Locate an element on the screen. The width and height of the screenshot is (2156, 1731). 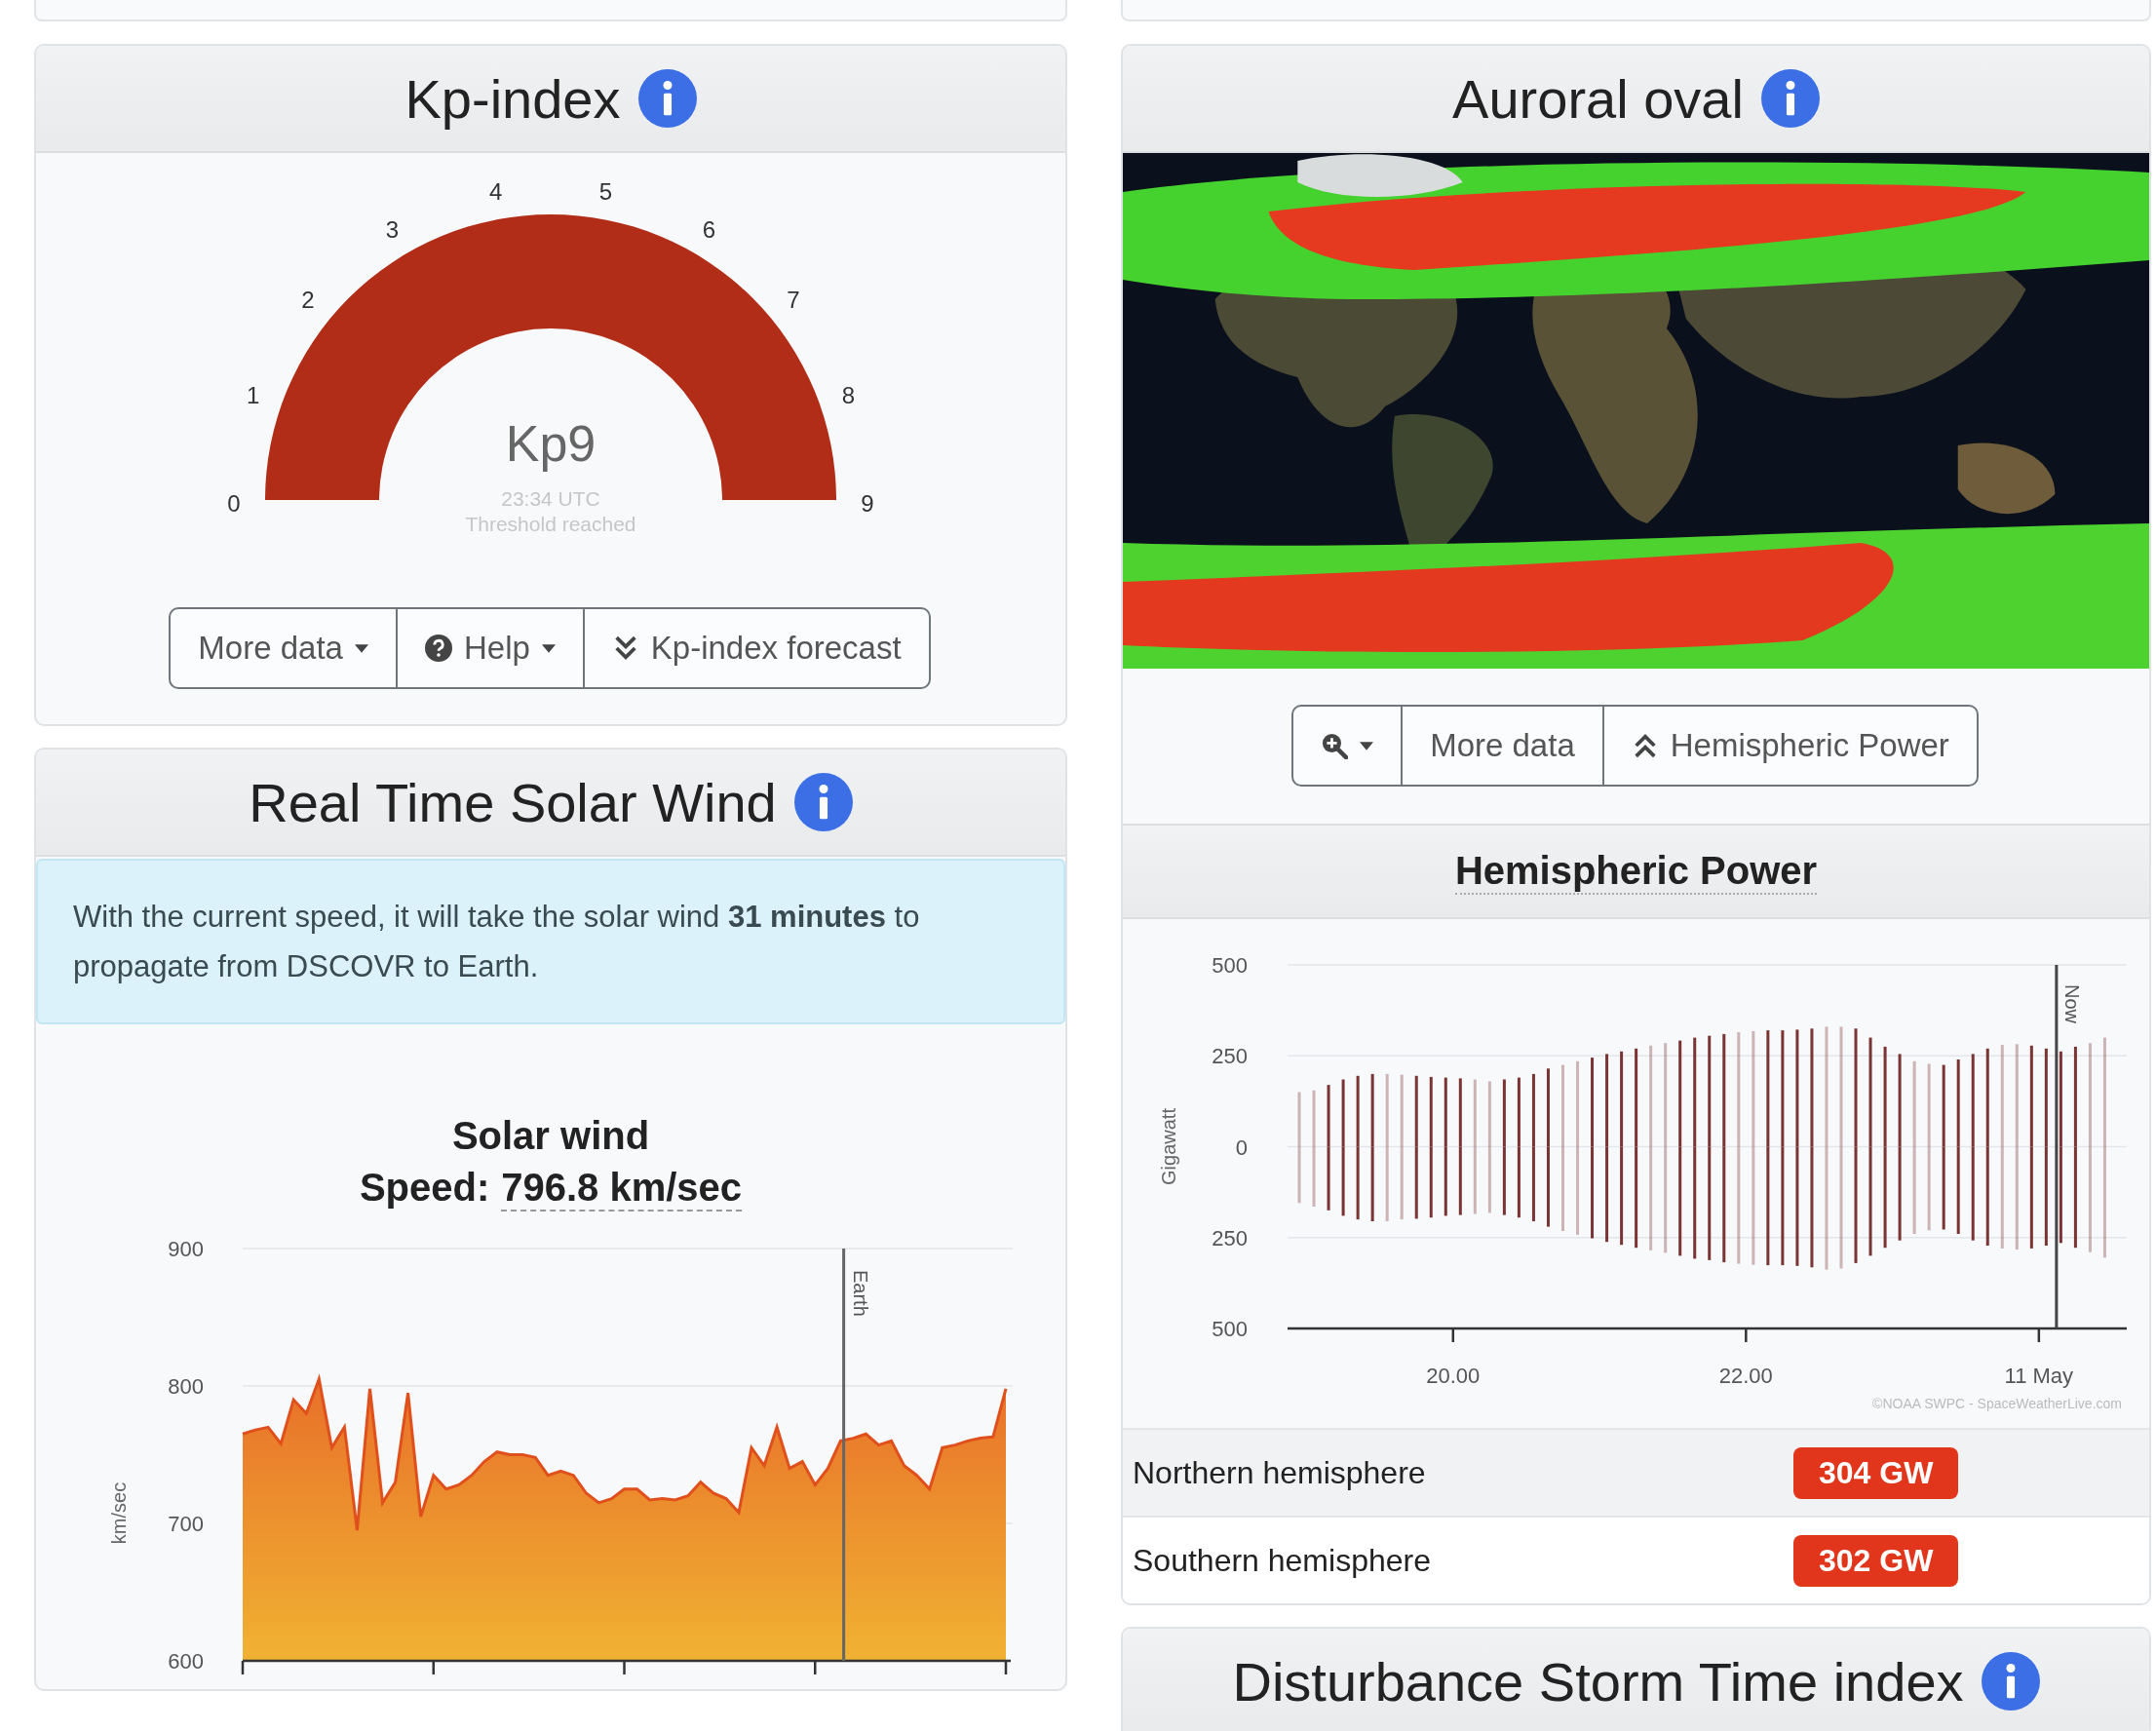
axis-label: 600 is located at coordinates (186, 1661).